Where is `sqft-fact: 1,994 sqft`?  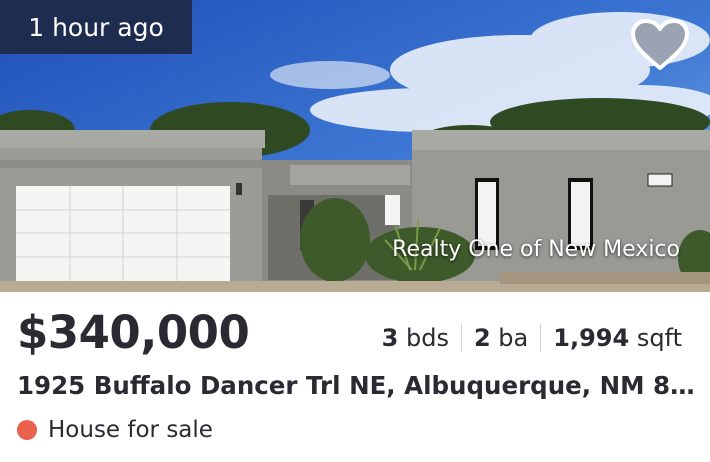 sqft-fact: 1,994 sqft is located at coordinates (617, 338).